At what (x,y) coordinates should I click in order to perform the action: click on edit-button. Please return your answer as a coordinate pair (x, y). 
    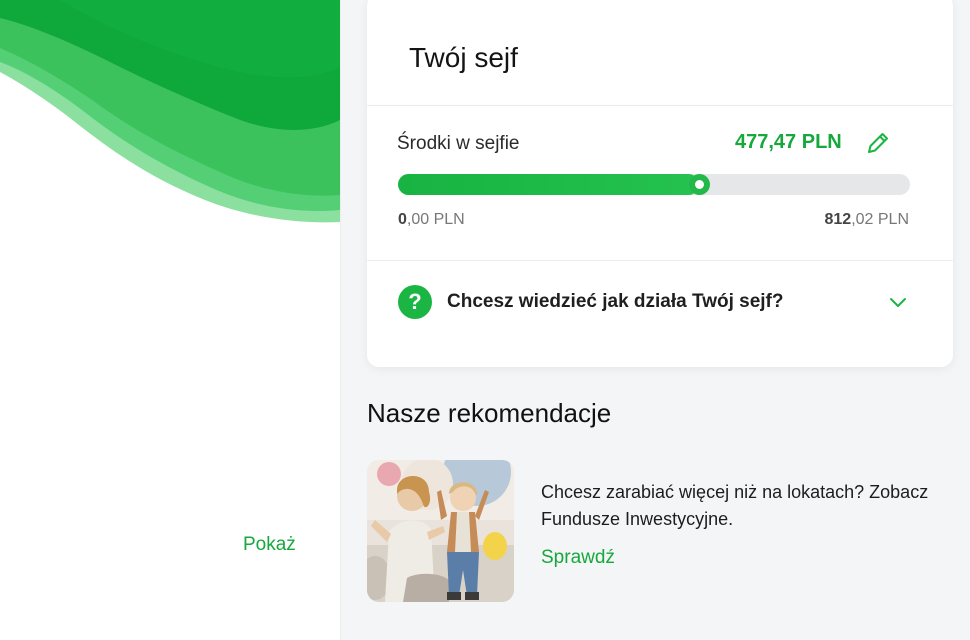
    Looking at the image, I should click on (878, 143).